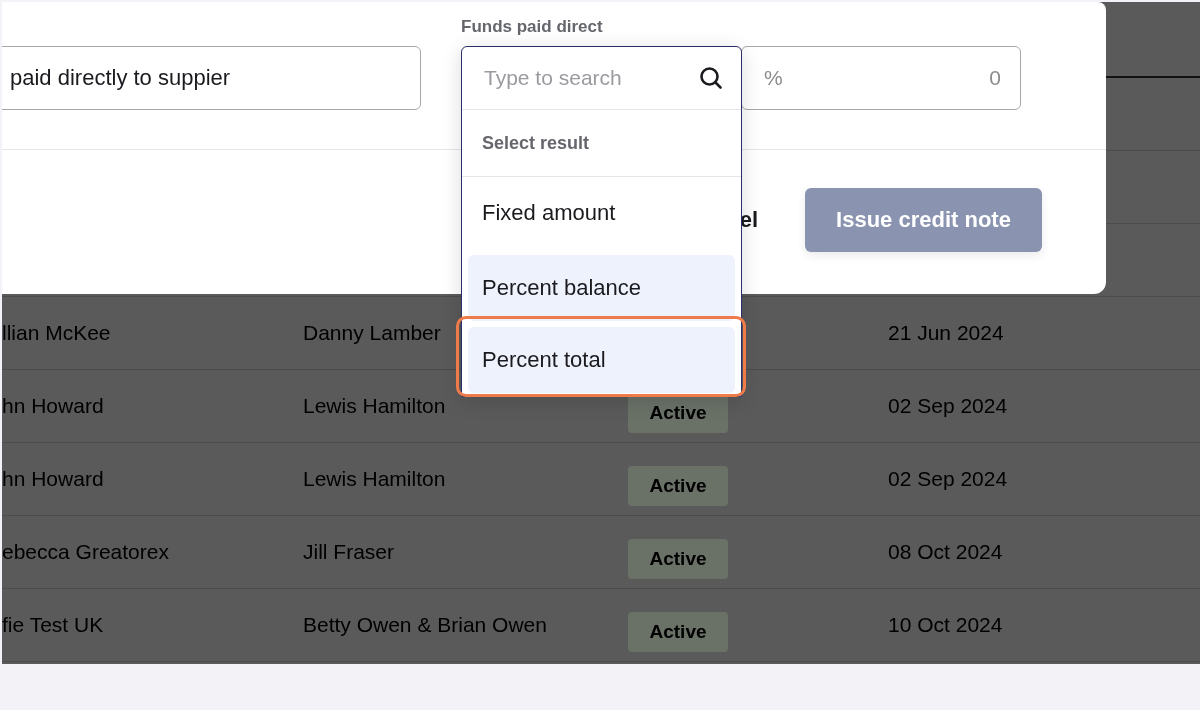  Describe the element at coordinates (372, 333) in the screenshot. I see `table-cell-text: Danny Lamber` at that location.